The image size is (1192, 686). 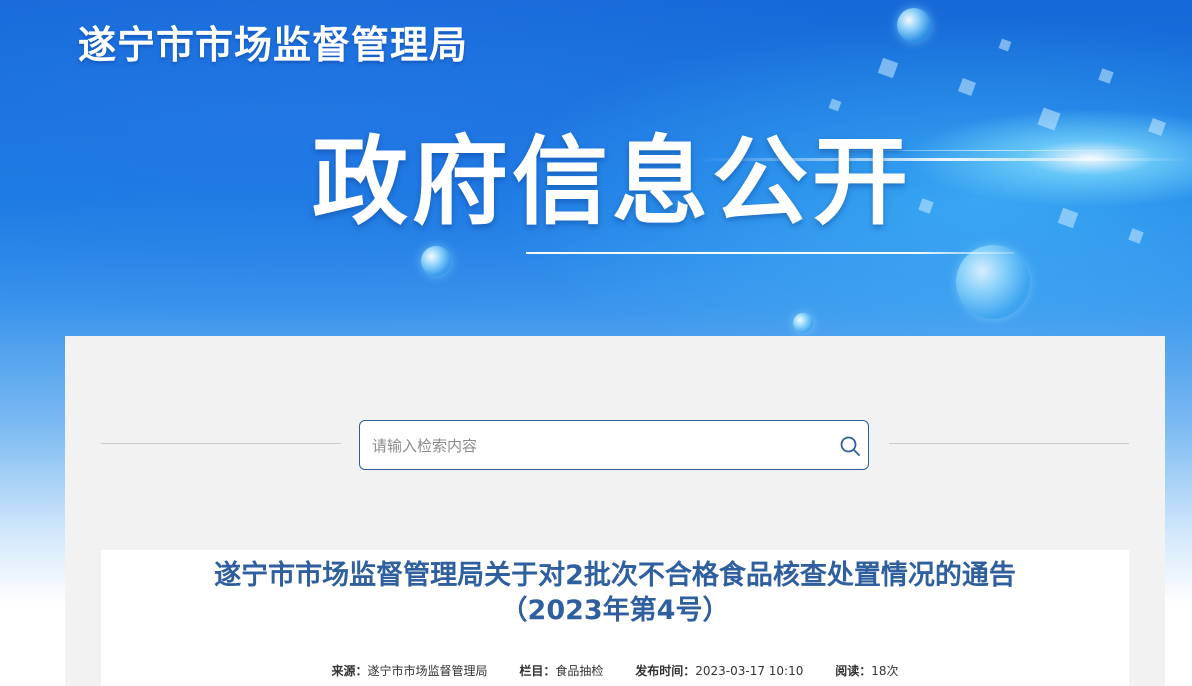 What do you see at coordinates (349, 671) in the screenshot?
I see `meta-source-label: 来源：` at bounding box center [349, 671].